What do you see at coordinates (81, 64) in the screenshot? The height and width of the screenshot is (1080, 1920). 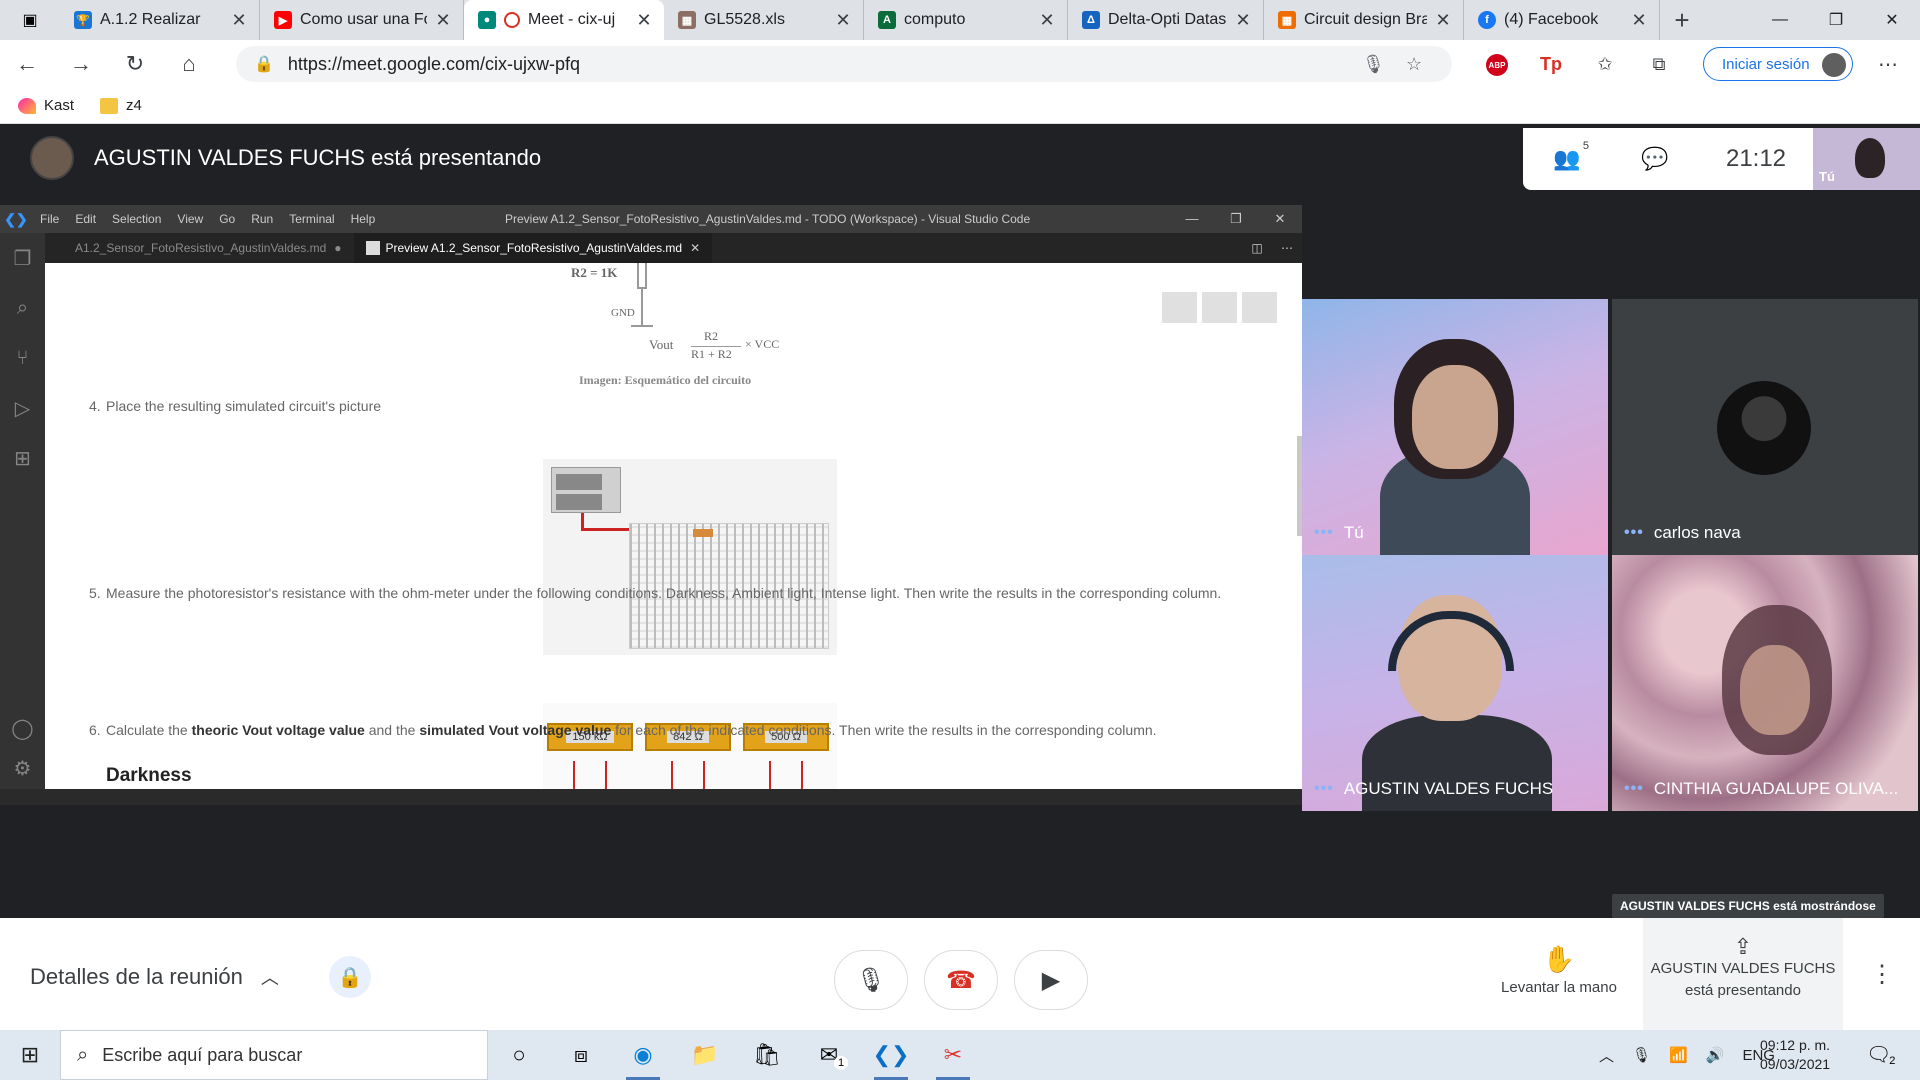 I see `forward-icon: →` at bounding box center [81, 64].